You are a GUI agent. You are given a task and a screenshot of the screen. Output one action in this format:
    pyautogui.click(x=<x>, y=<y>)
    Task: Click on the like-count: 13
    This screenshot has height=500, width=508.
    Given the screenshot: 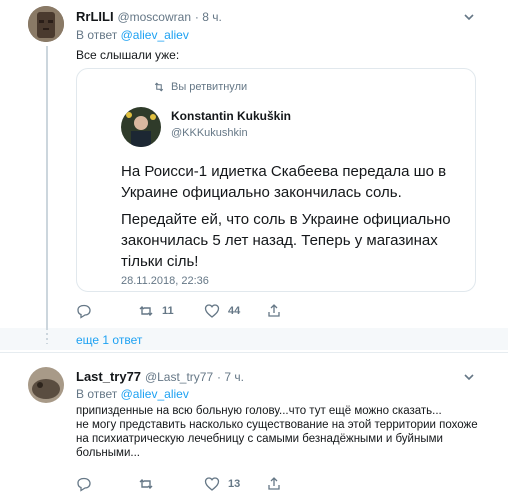 What is the action you would take?
    pyautogui.click(x=234, y=484)
    